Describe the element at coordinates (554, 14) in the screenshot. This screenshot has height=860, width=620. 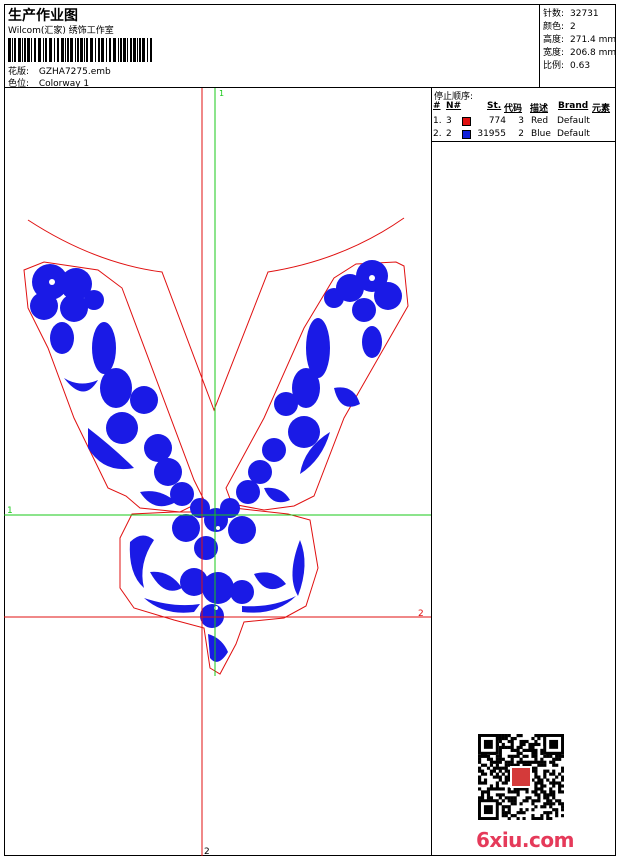
I see `spec-label: 针数:` at that location.